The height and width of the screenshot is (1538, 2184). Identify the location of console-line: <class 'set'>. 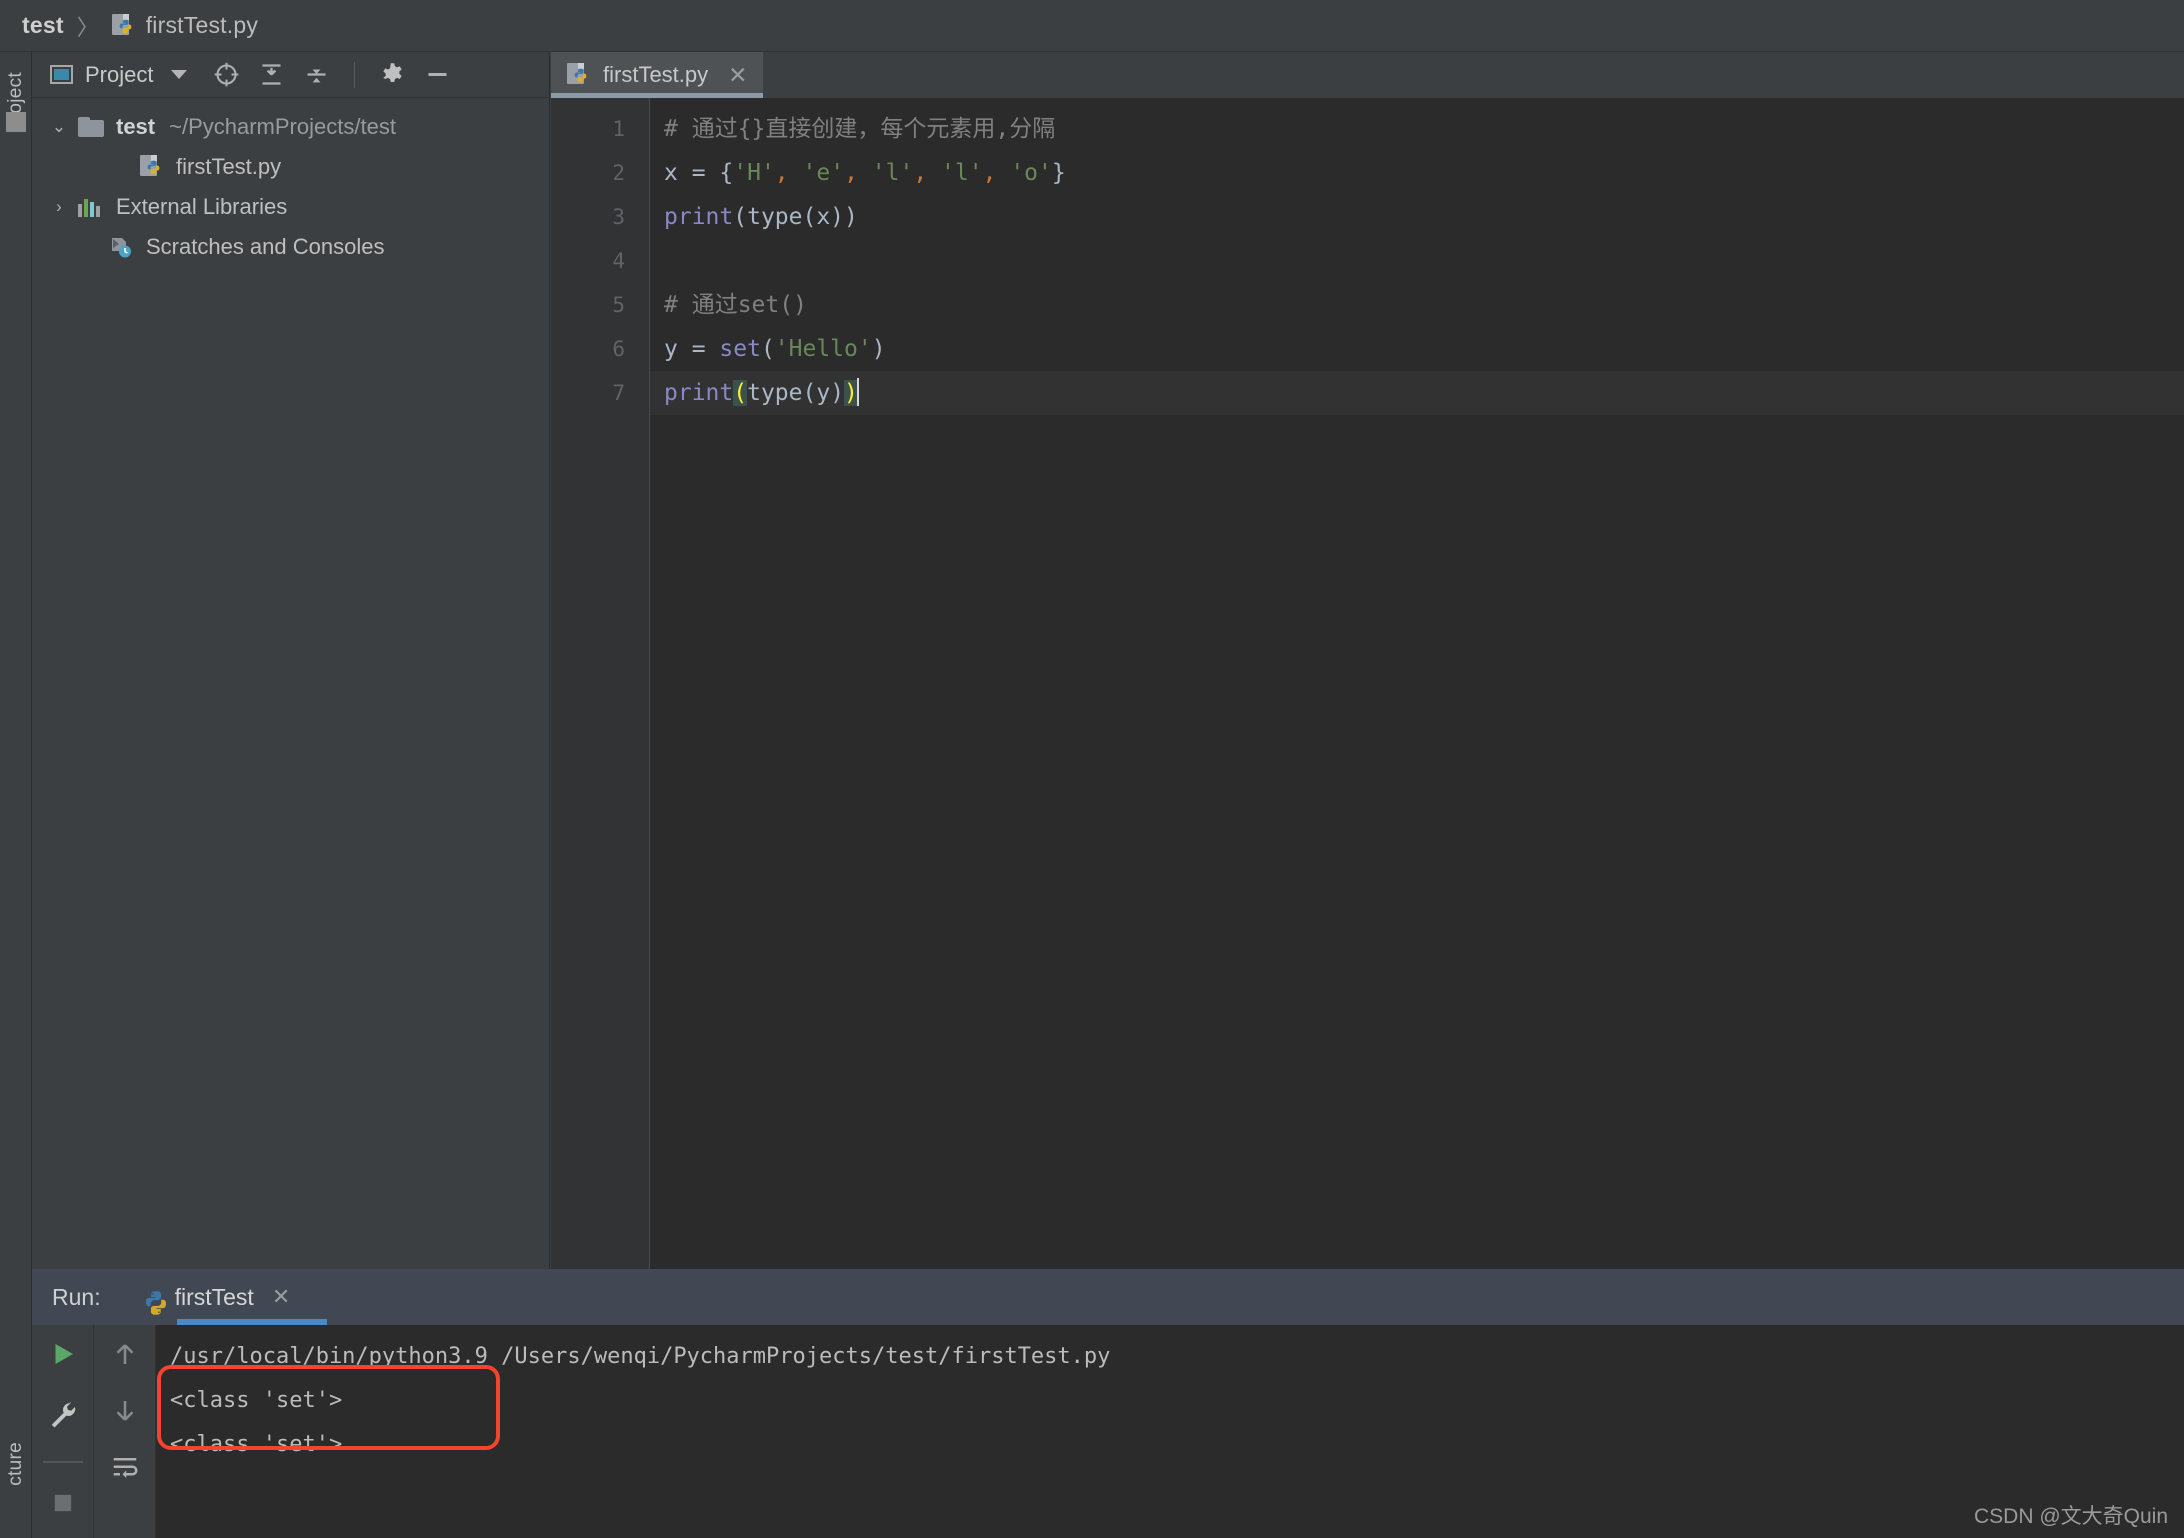
(256, 1444).